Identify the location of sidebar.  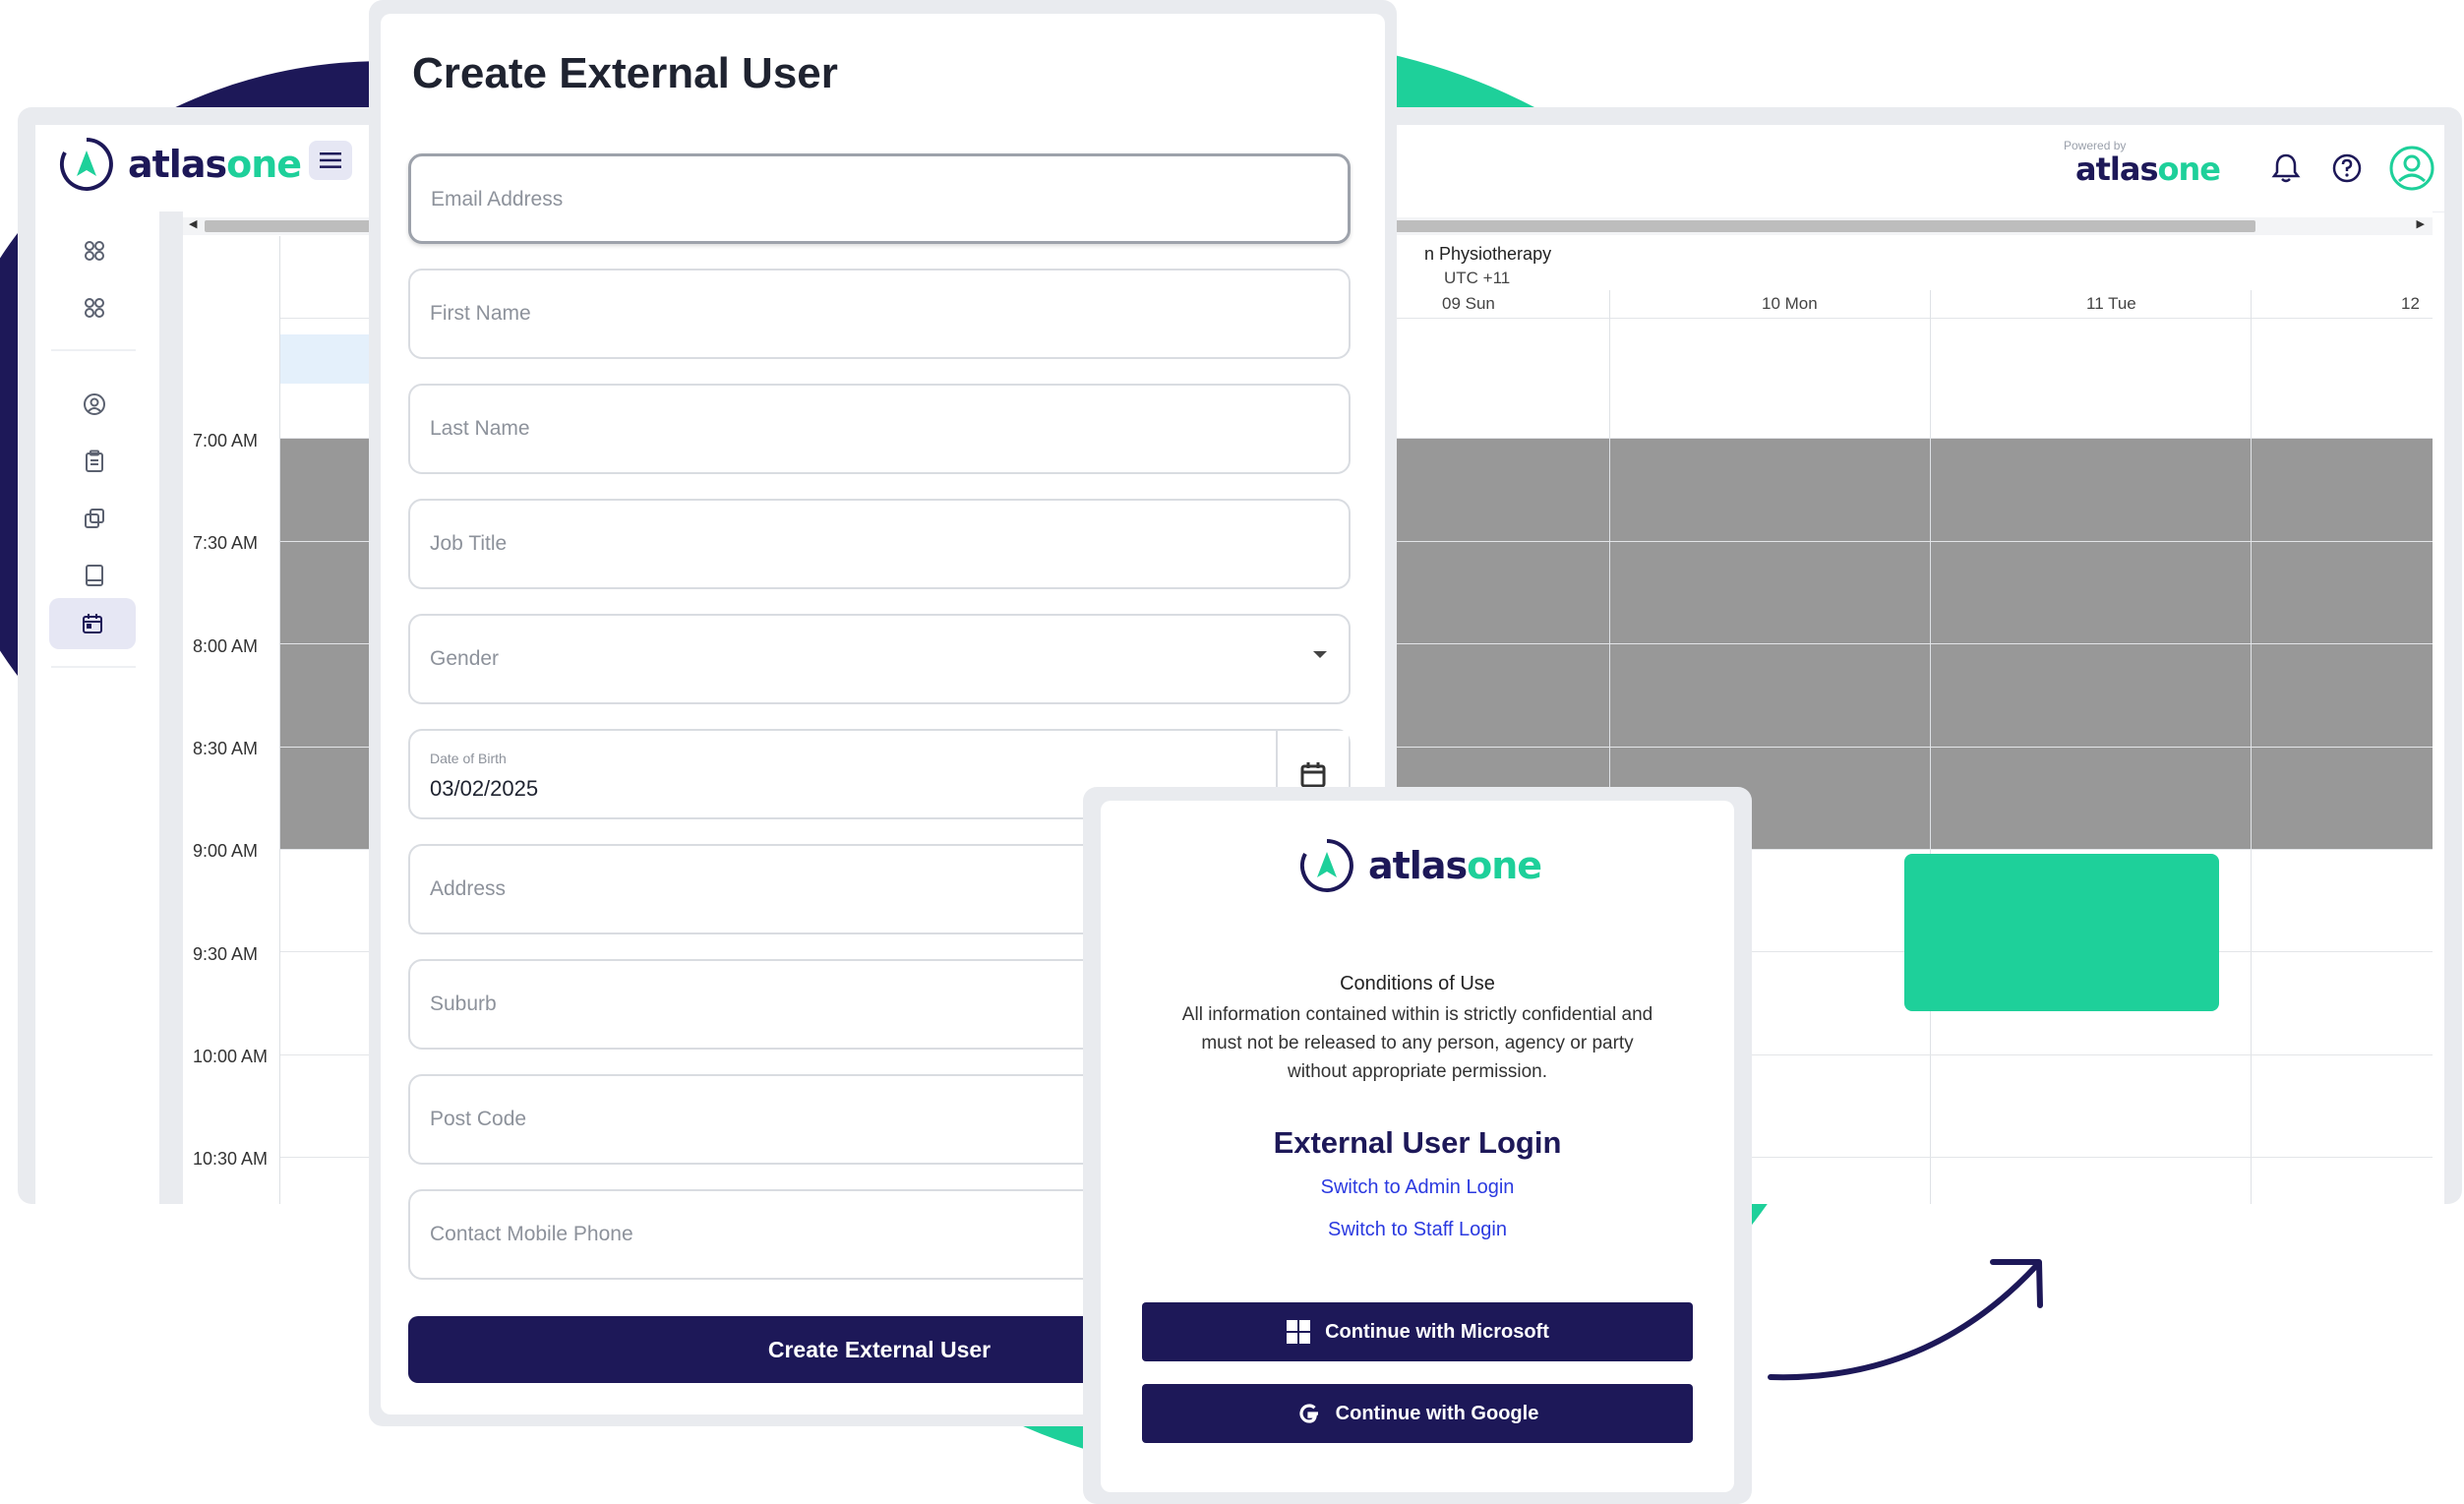
(97, 707).